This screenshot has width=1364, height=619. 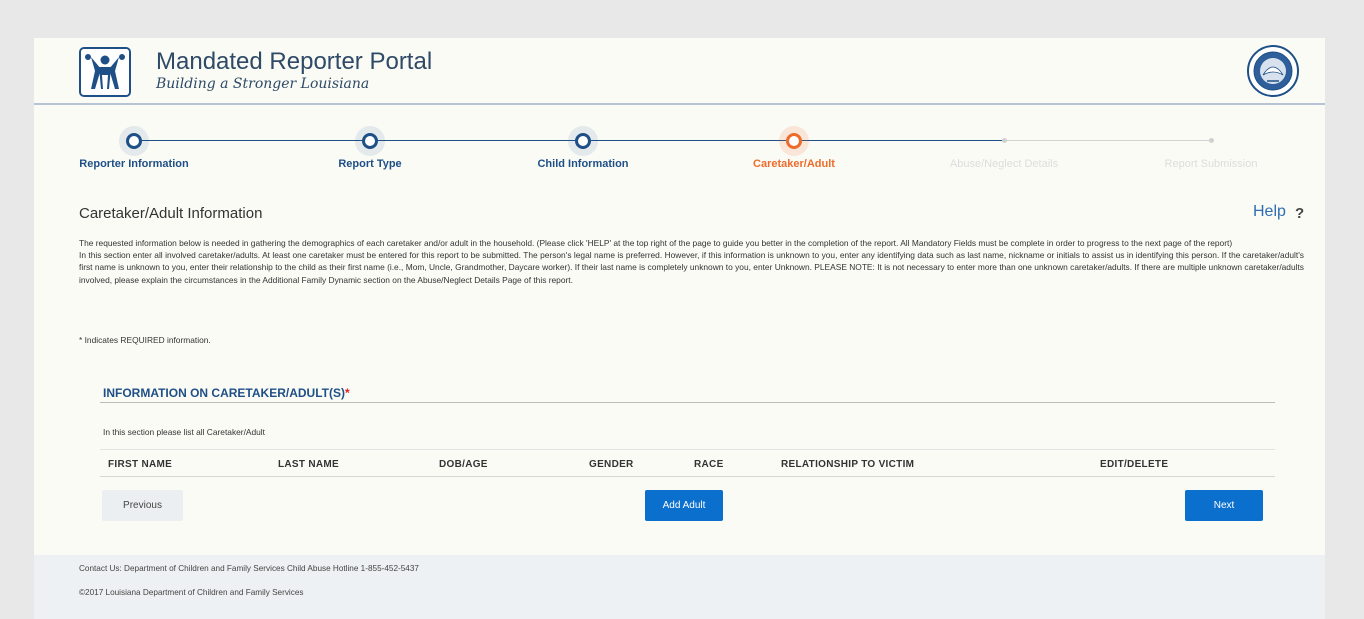 What do you see at coordinates (1224, 505) in the screenshot?
I see `next-button: Next` at bounding box center [1224, 505].